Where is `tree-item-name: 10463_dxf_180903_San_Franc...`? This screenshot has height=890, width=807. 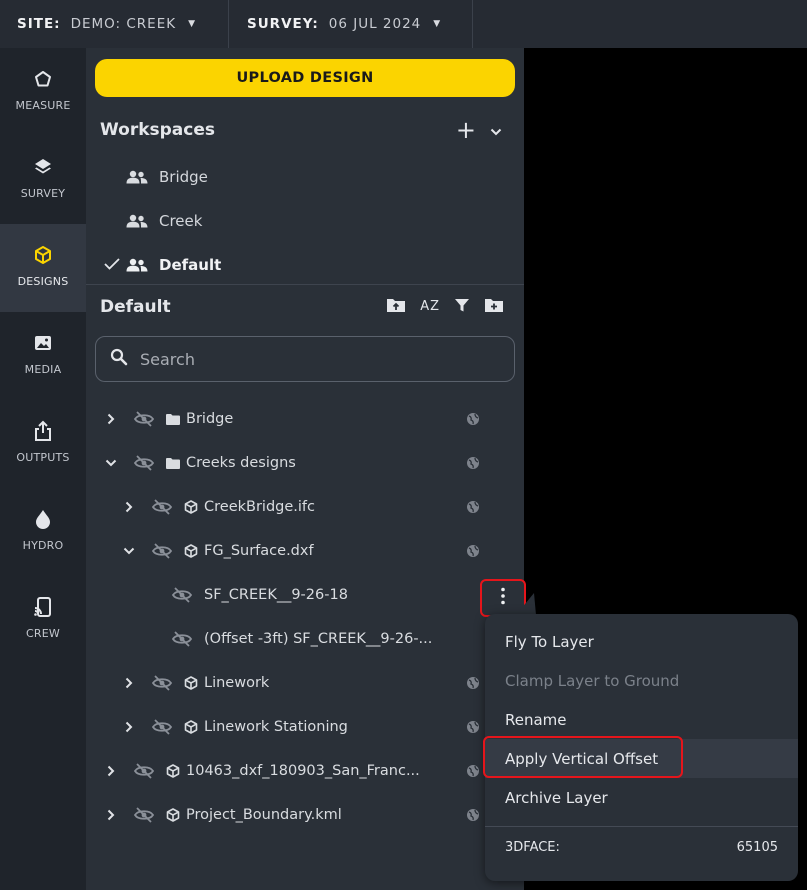
tree-item-name: 10463_dxf_180903_San_Franc... is located at coordinates (303, 771).